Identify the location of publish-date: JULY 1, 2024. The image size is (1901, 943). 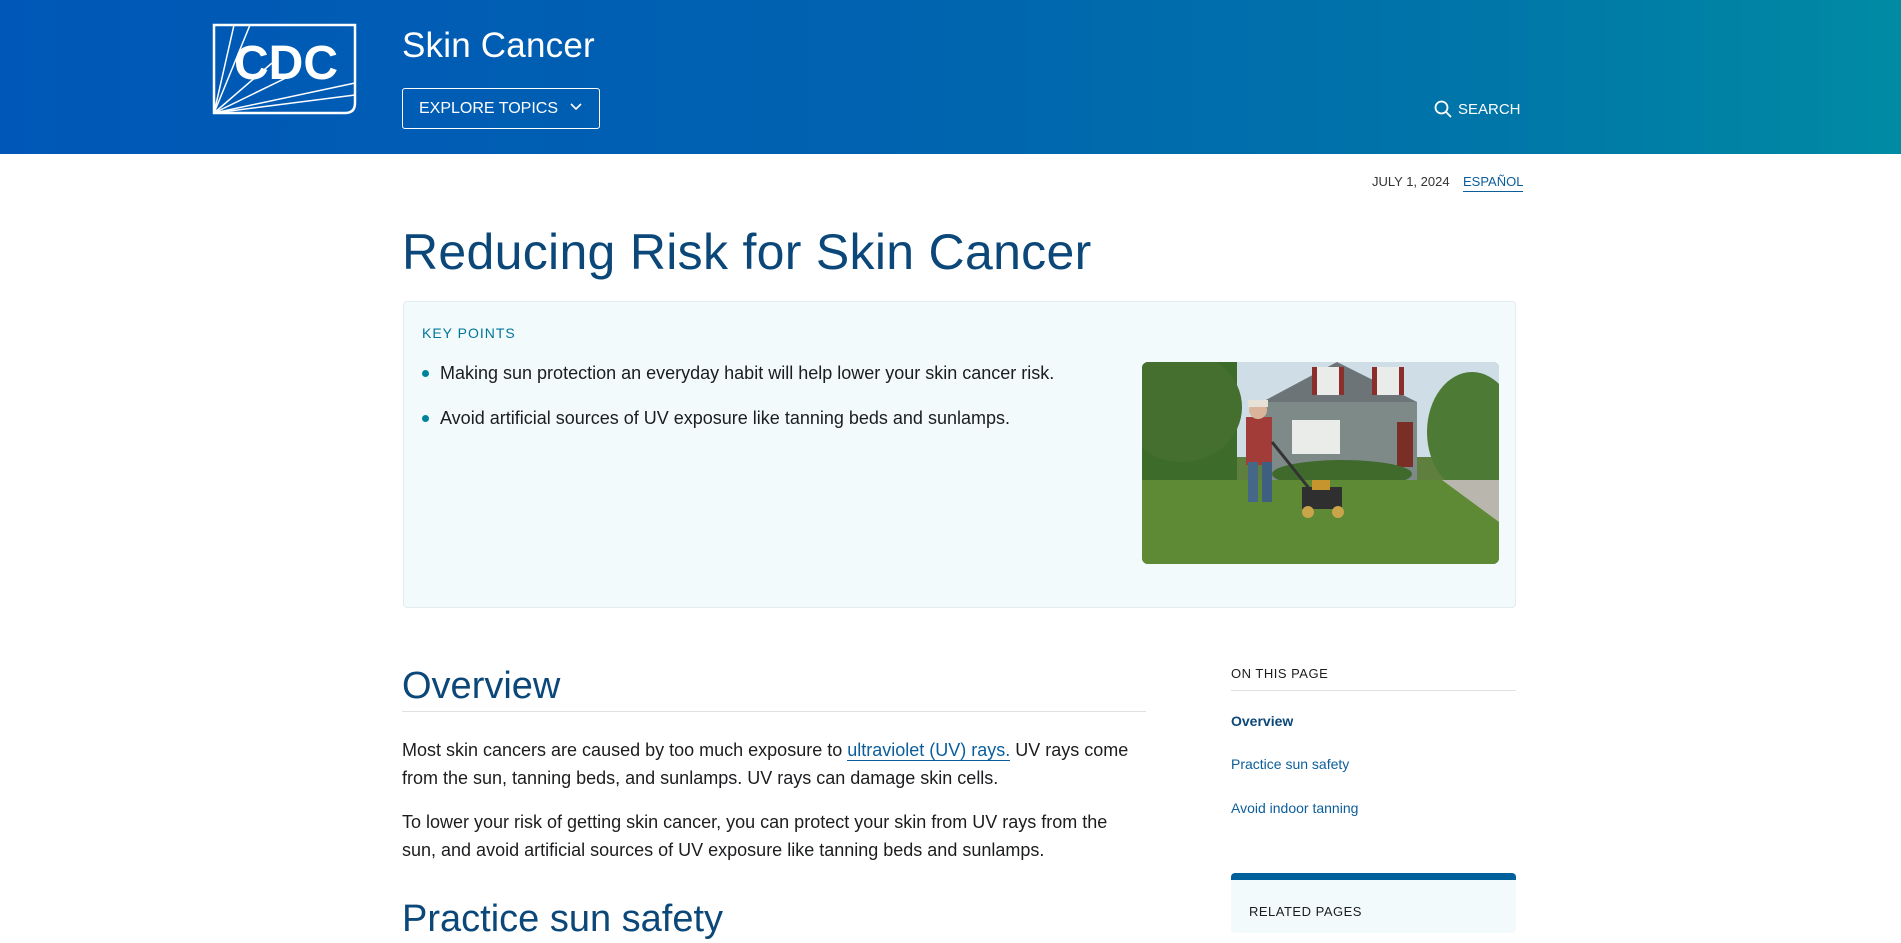
(1411, 181).